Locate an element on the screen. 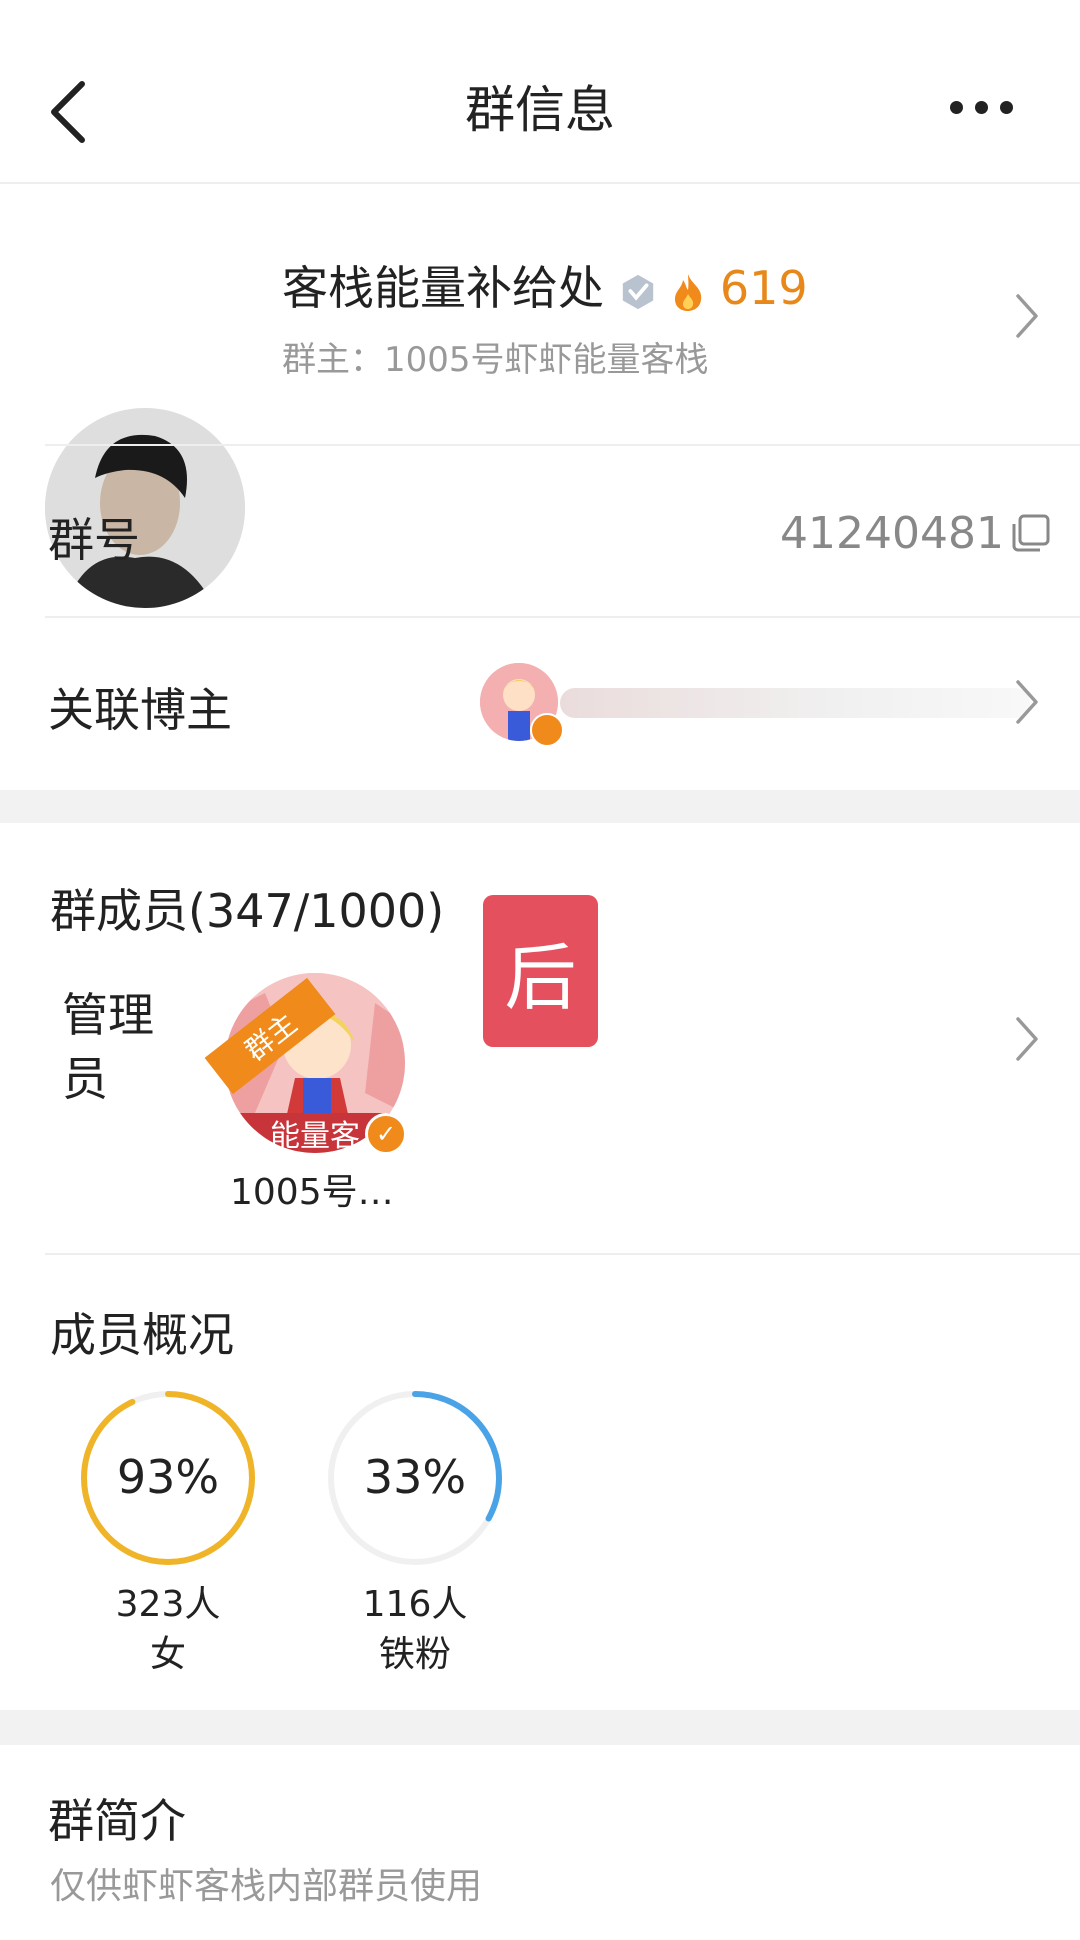 This screenshot has width=1080, height=1940. core-fans-ring: 33% is located at coordinates (415, 1478).